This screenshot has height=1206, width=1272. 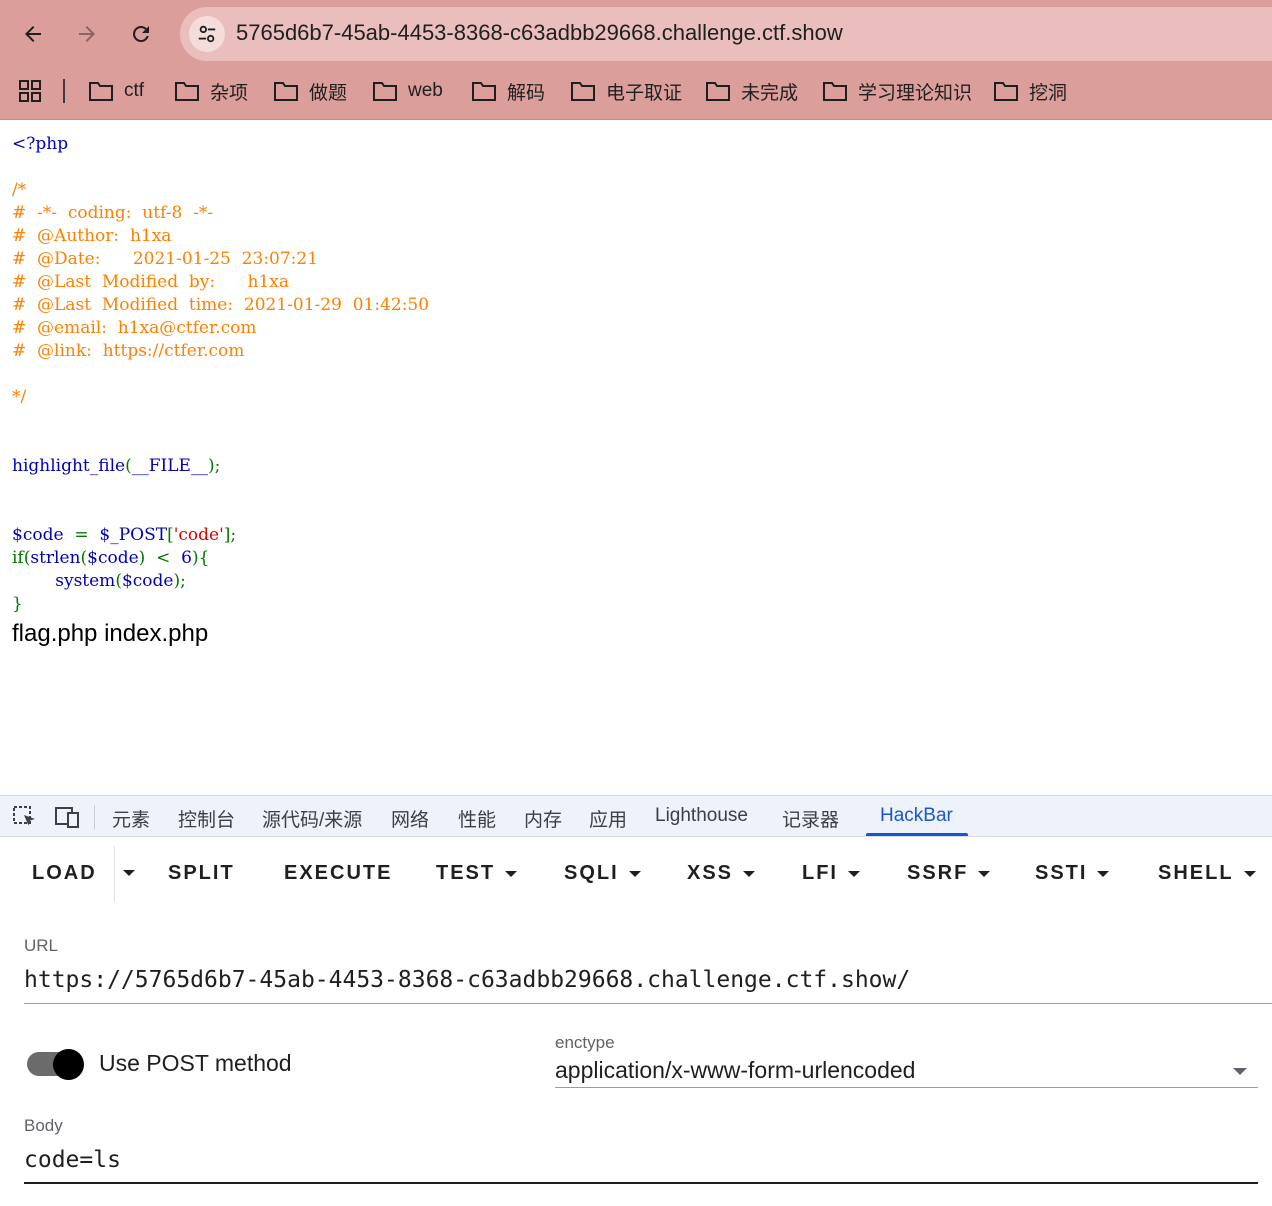 I want to click on bookmark-label: 解码, so click(x=526, y=93).